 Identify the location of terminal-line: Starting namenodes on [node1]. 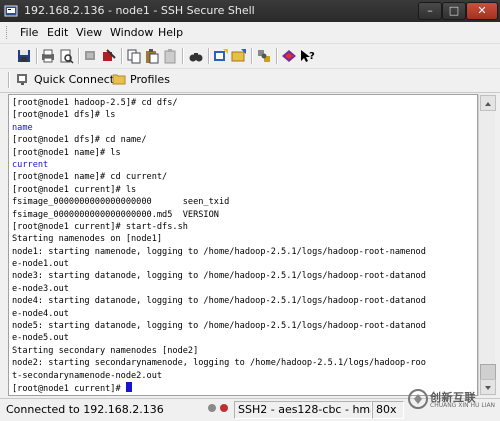
(87, 239).